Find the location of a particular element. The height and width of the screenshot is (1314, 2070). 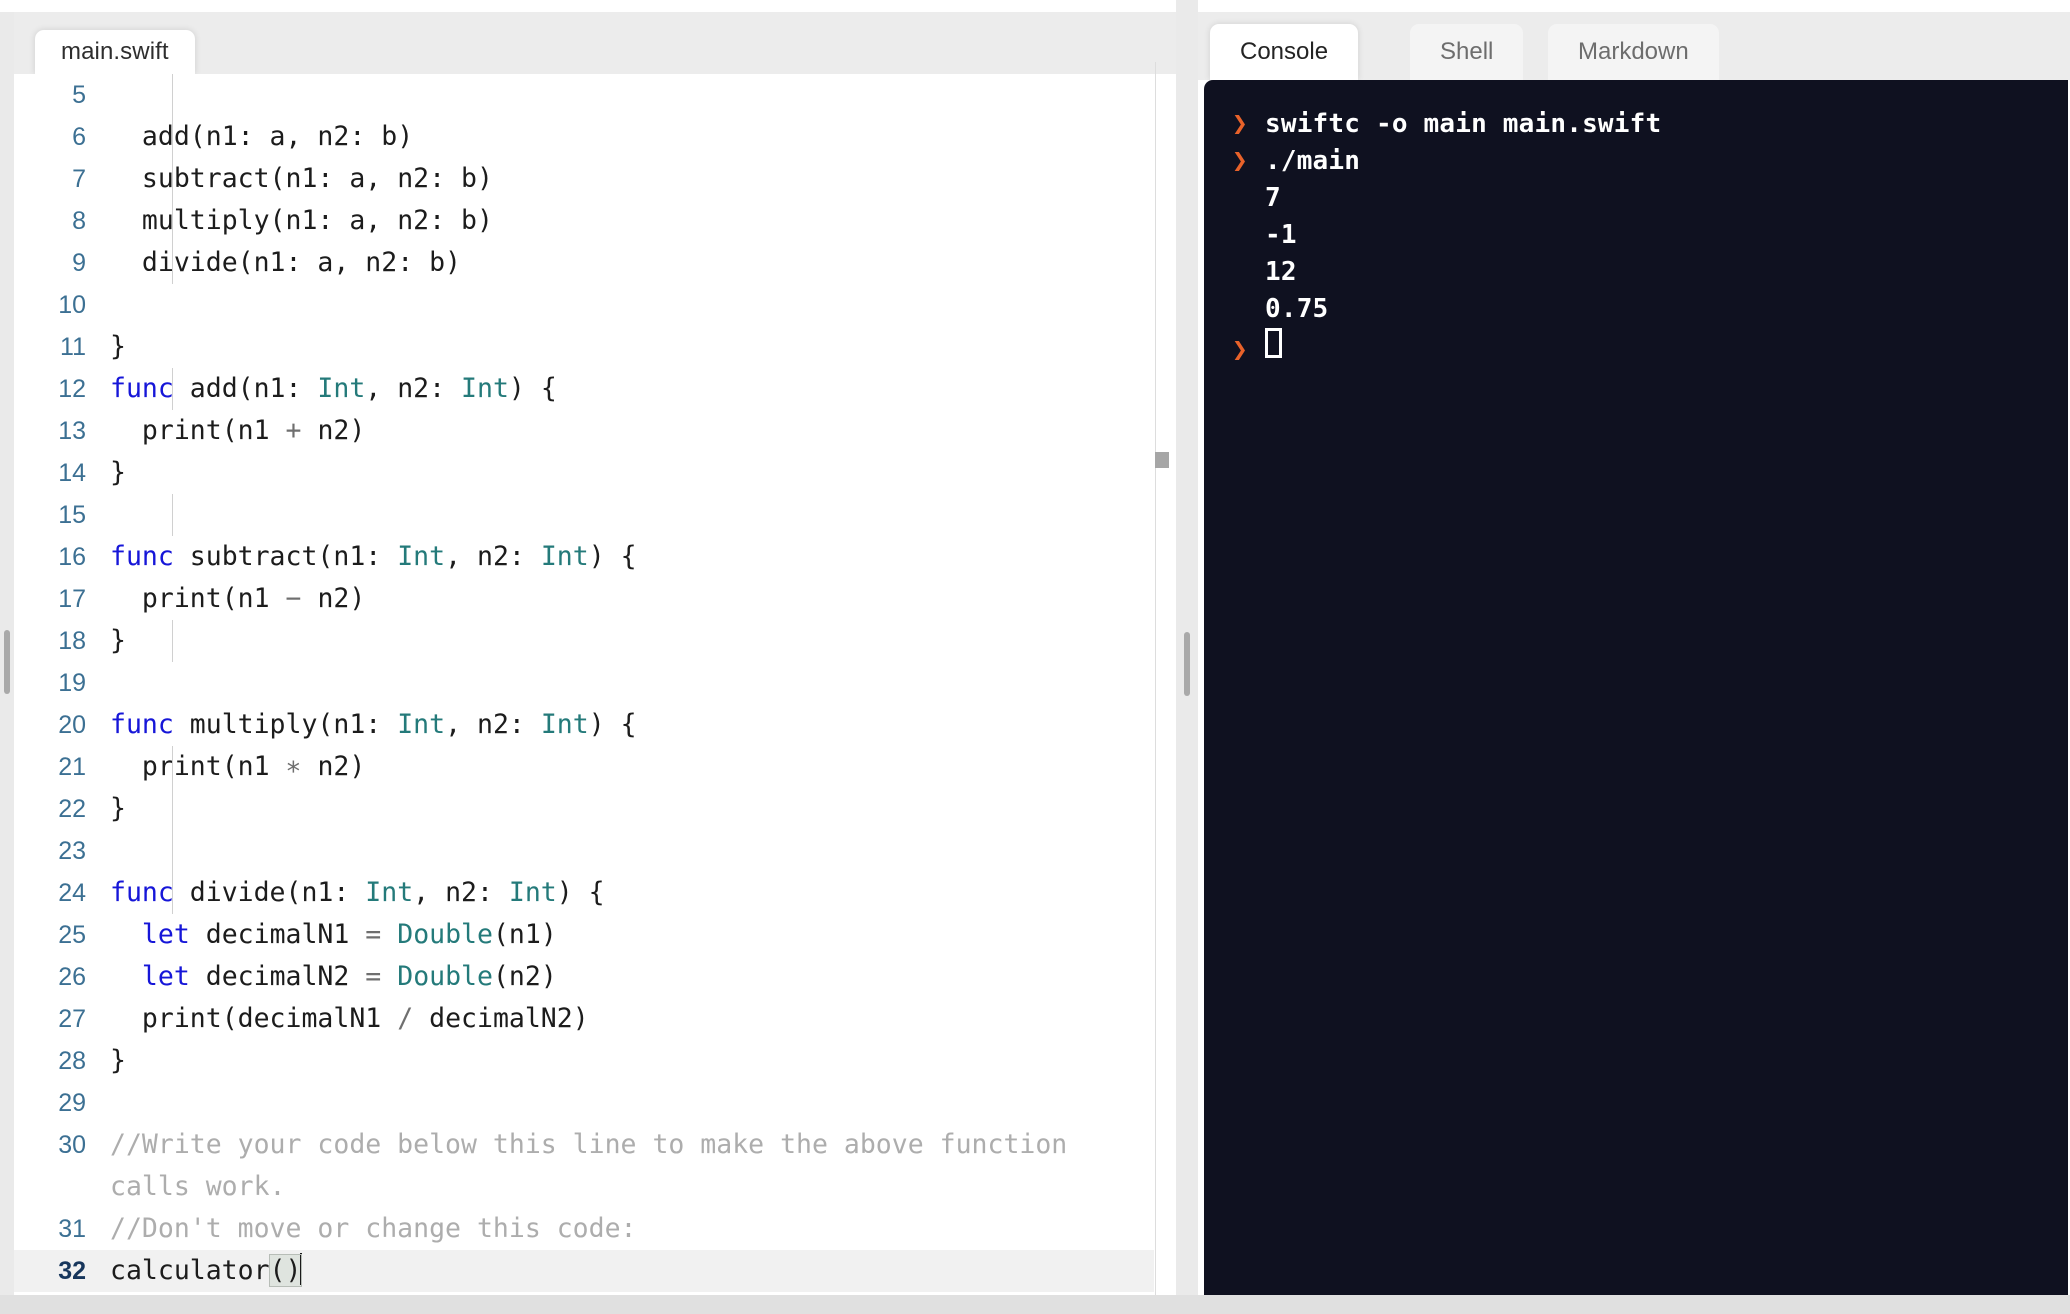

code-line: 32 calculator() is located at coordinates (584, 1271).